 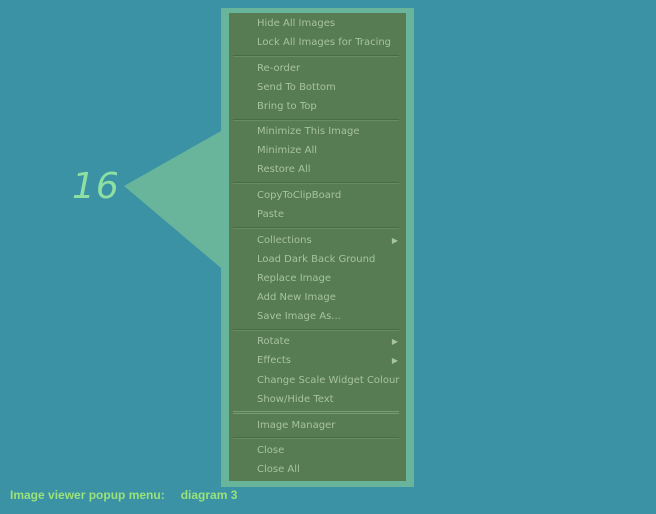 What do you see at coordinates (317, 150) in the screenshot?
I see `menu-item-minimize-all: Minimize All` at bounding box center [317, 150].